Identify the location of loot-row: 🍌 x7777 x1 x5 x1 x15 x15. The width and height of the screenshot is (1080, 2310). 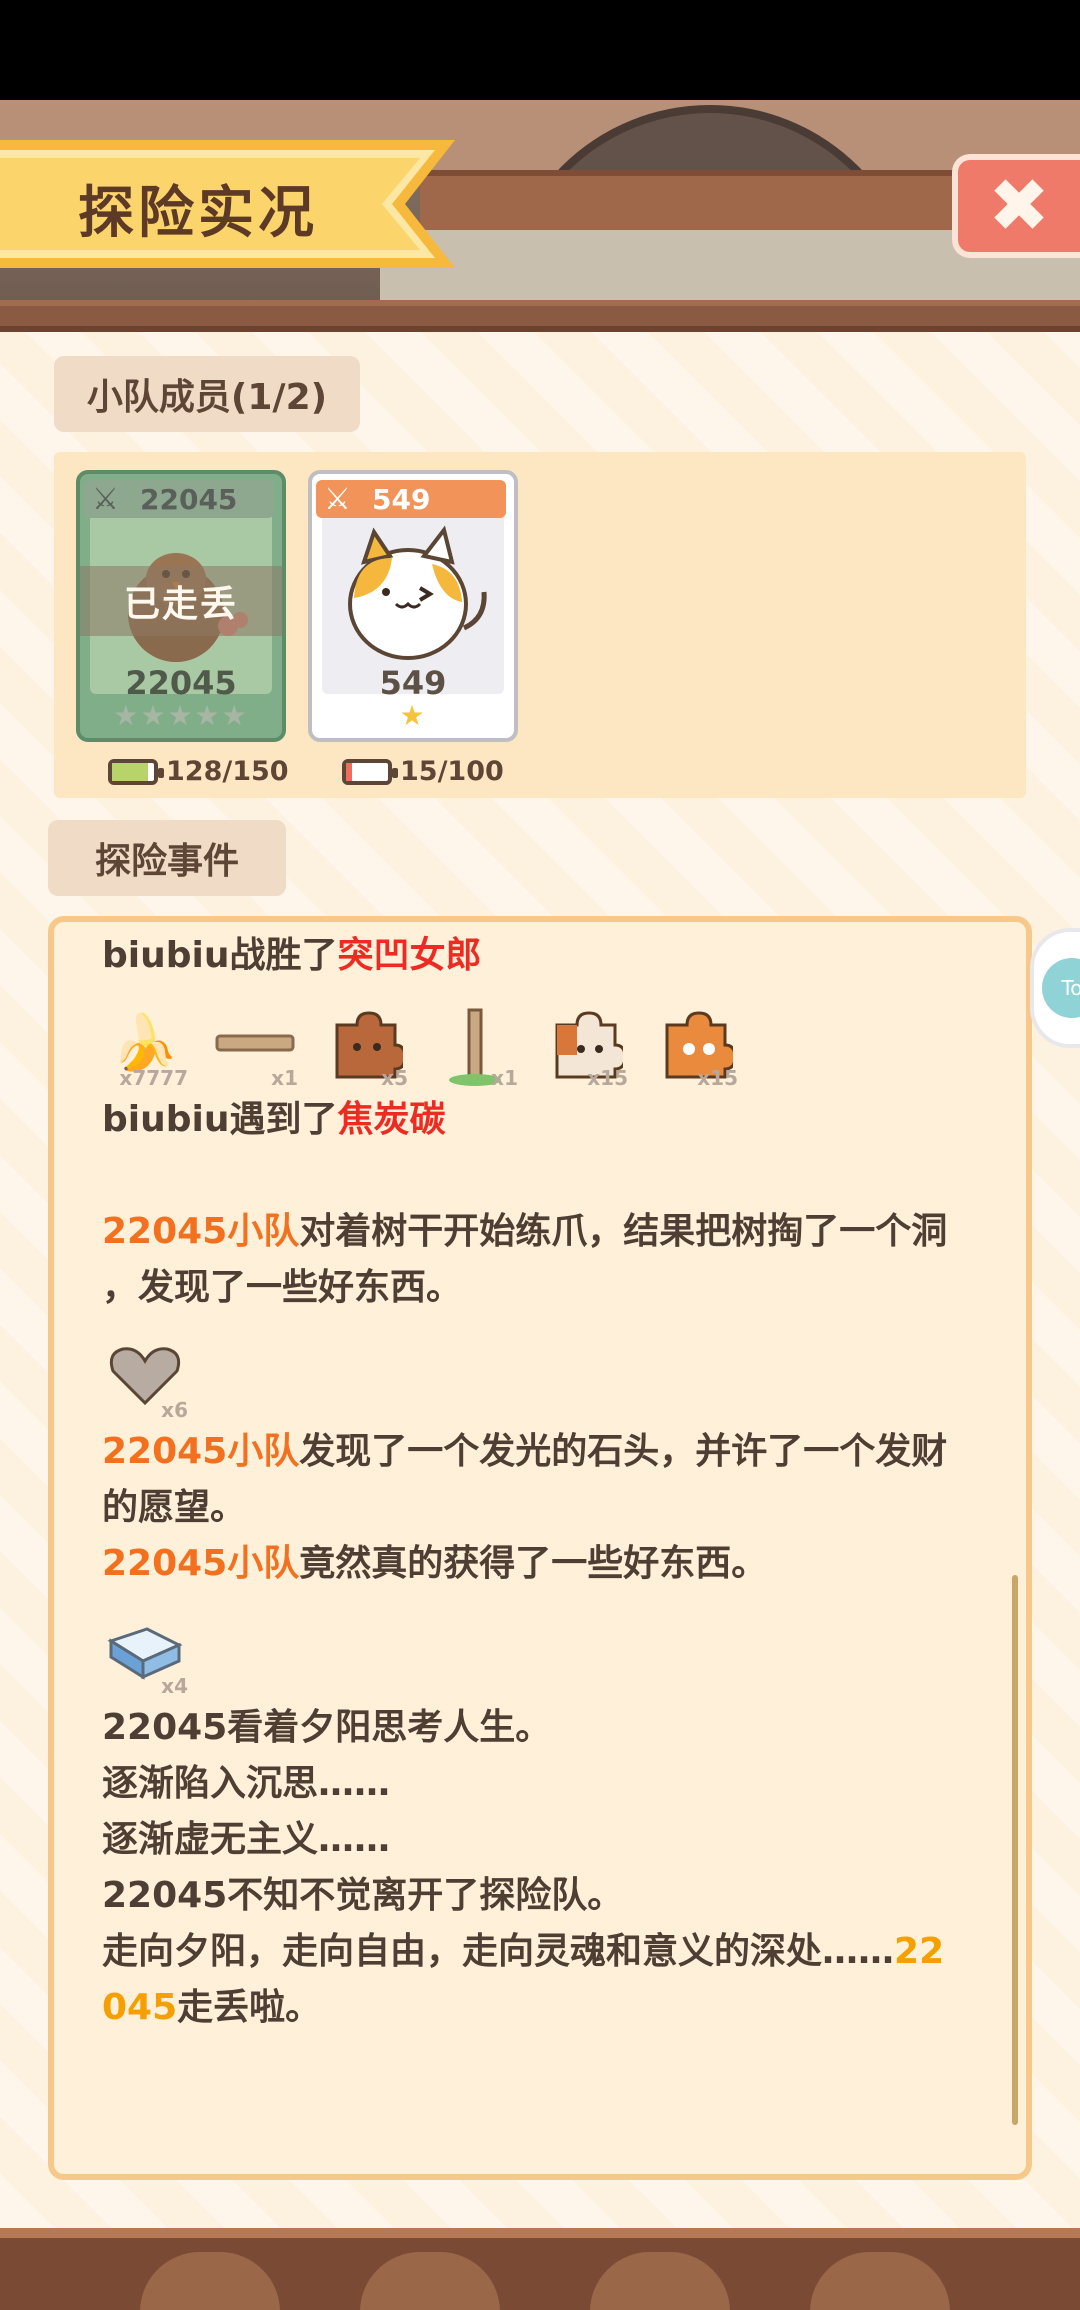
(552, 1040).